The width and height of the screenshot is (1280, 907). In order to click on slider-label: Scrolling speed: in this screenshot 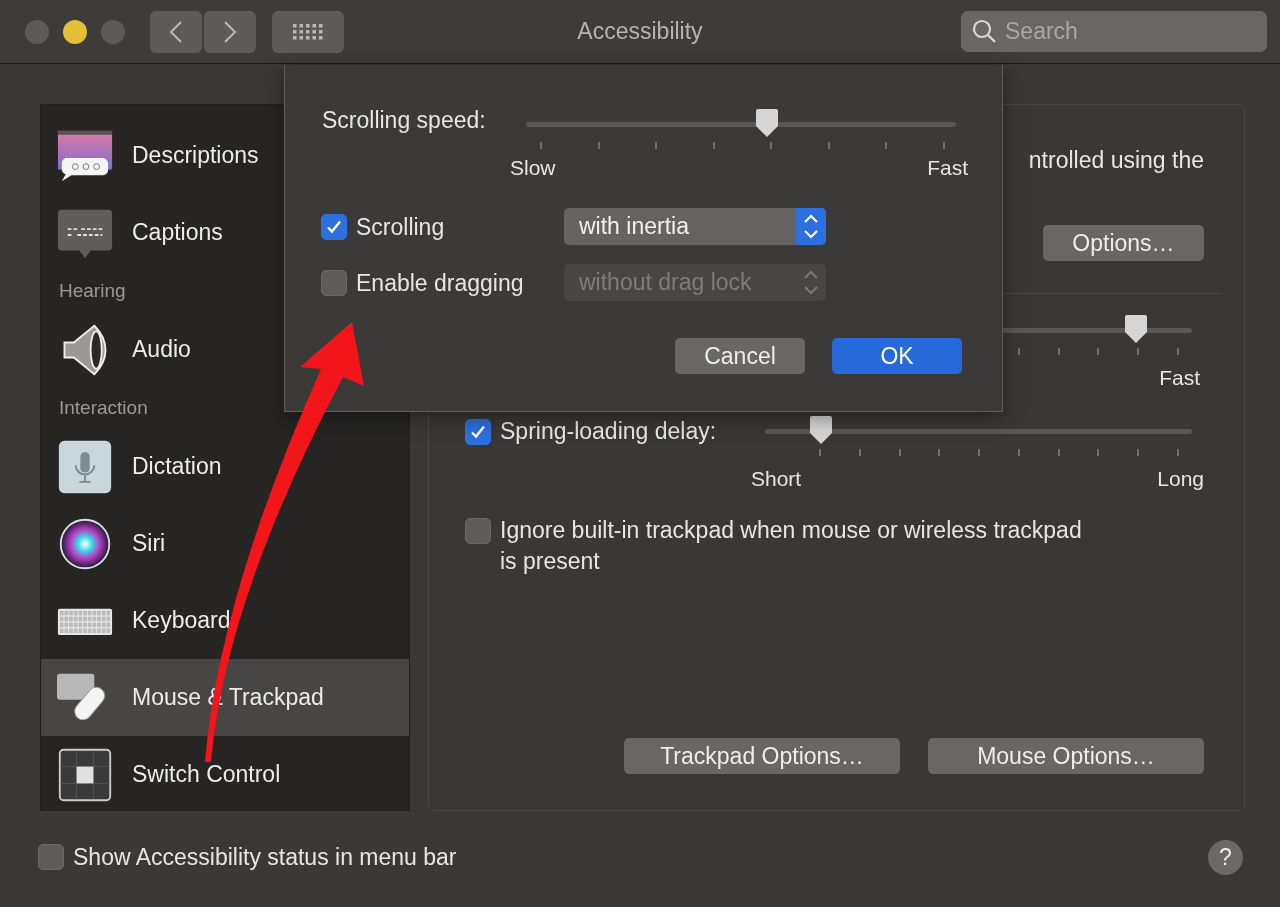, I will do `click(404, 120)`.